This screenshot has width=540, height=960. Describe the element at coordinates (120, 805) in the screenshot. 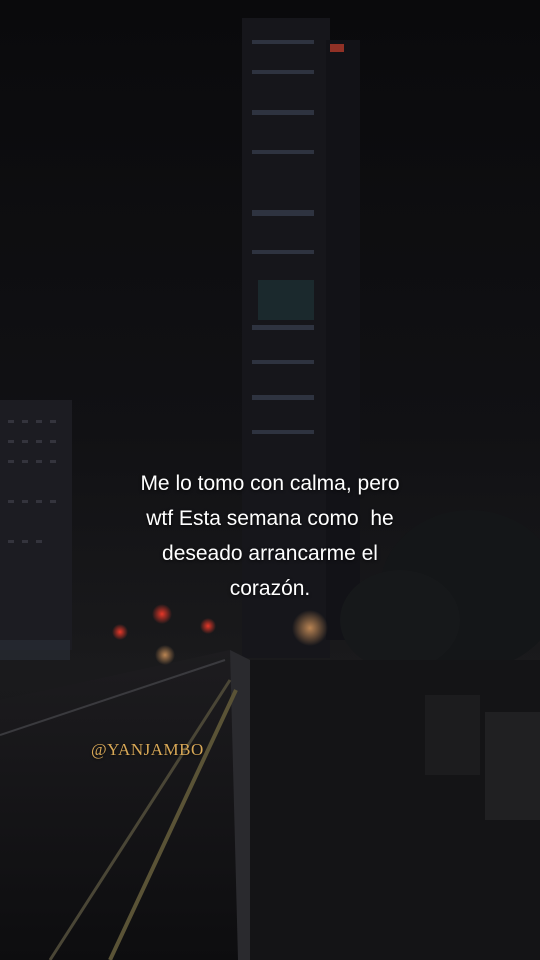

I see `street` at that location.